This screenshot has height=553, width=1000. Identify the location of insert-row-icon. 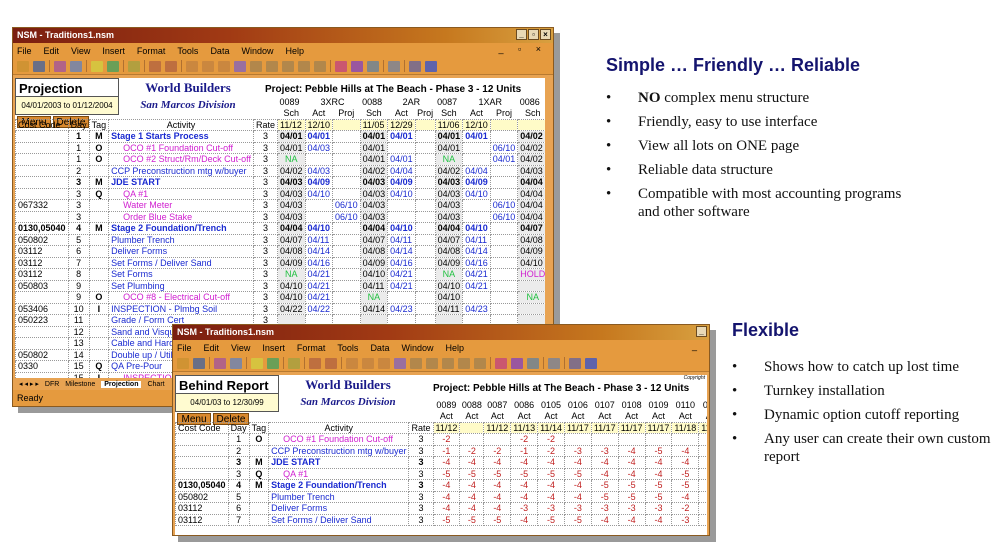
(257, 363).